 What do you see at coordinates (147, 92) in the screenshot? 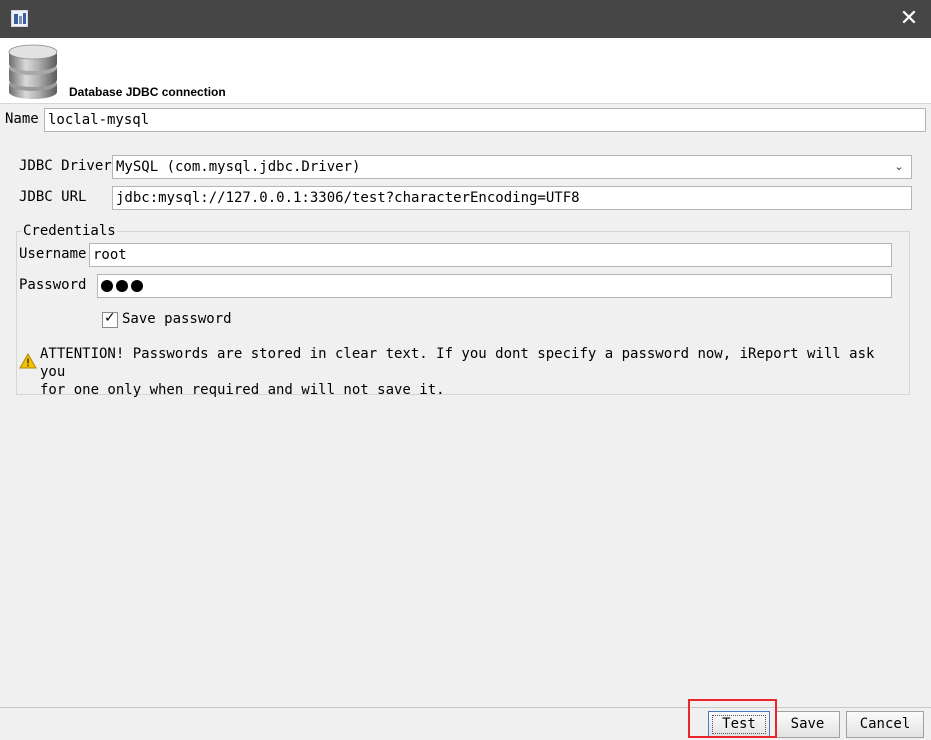
I see `dialog-title: Database JDBC connection` at bounding box center [147, 92].